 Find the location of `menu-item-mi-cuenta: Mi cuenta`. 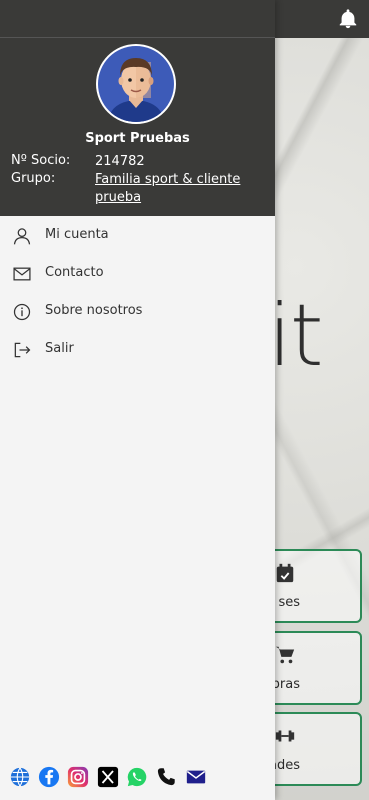

menu-item-mi-cuenta: Mi cuenta is located at coordinates (137, 236).